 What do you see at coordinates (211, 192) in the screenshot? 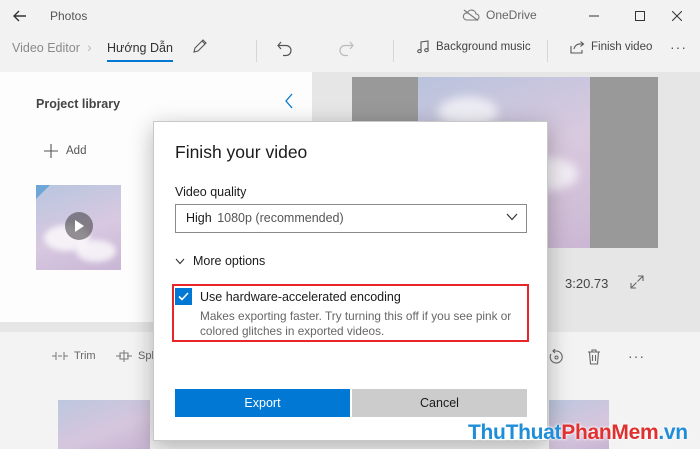
I see `video-quality-label: Video quality` at bounding box center [211, 192].